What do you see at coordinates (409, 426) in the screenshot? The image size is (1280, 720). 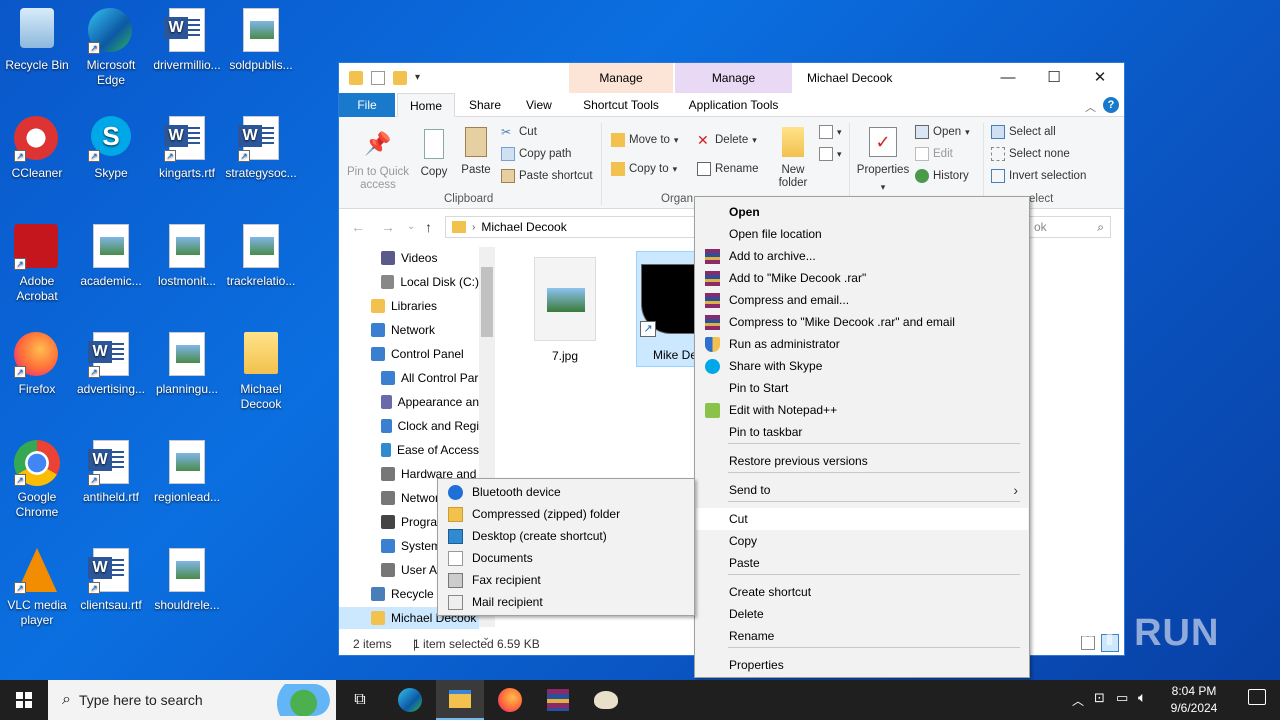 I see `nav-item: Clock and Regi` at bounding box center [409, 426].